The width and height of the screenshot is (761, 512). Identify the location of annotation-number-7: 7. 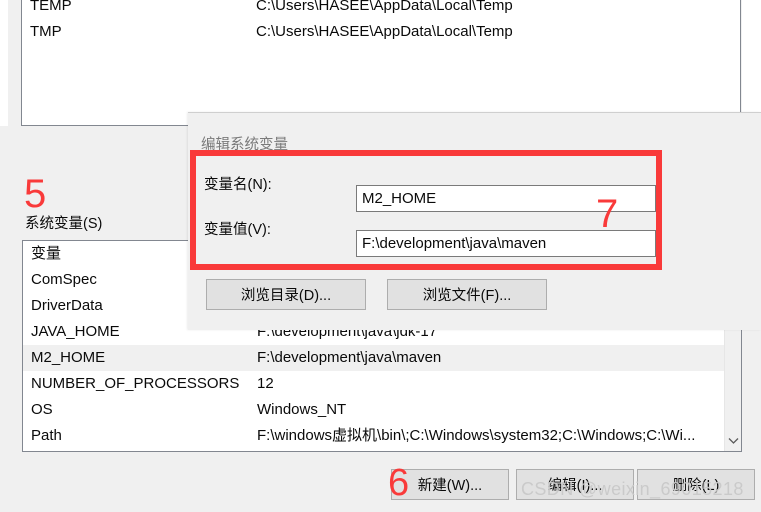
(607, 214).